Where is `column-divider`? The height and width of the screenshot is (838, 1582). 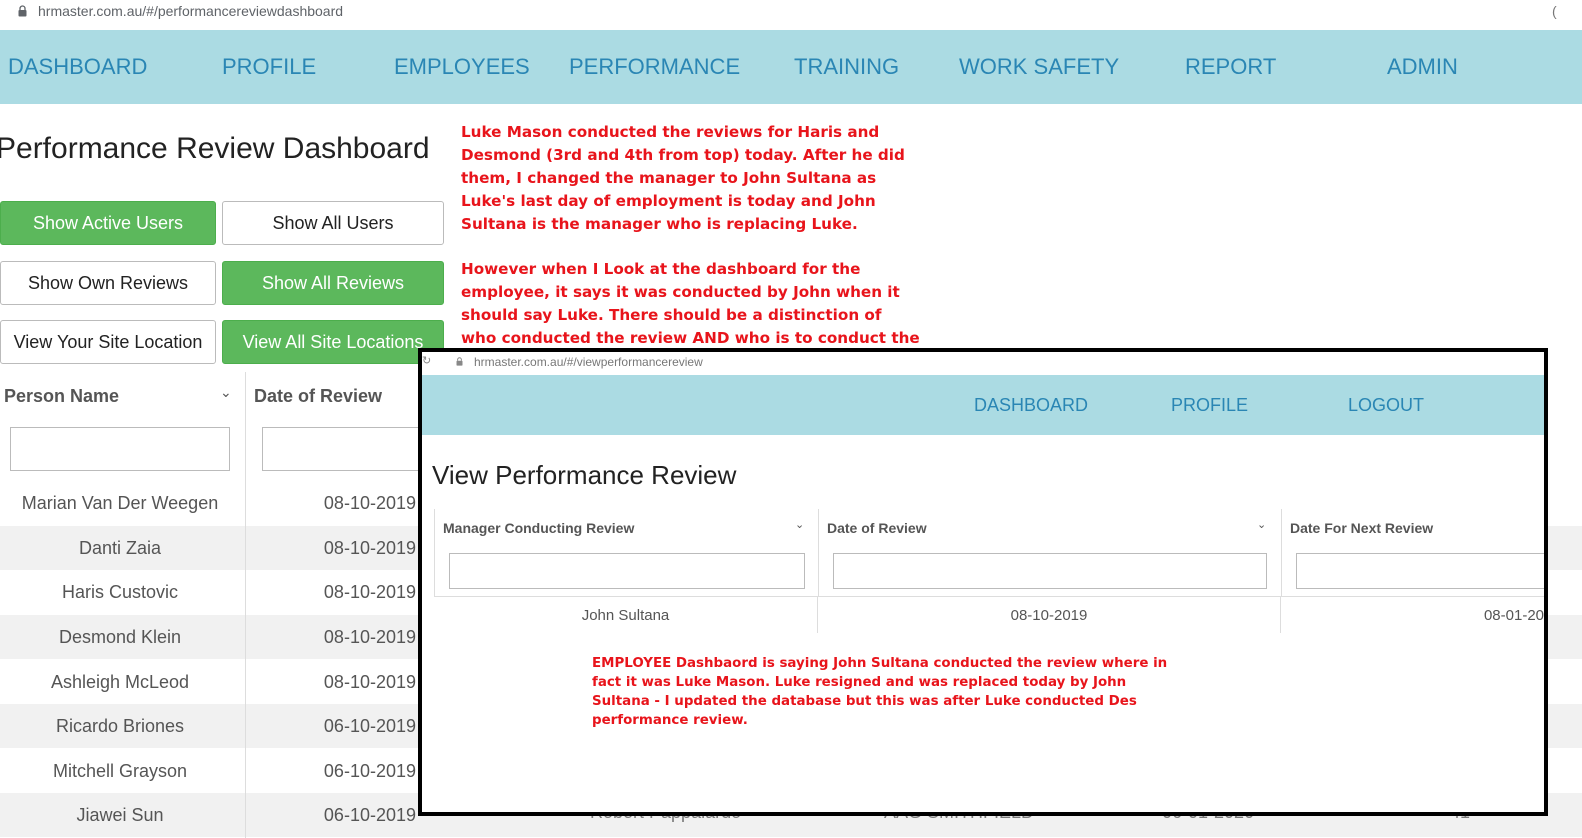 column-divider is located at coordinates (245, 658).